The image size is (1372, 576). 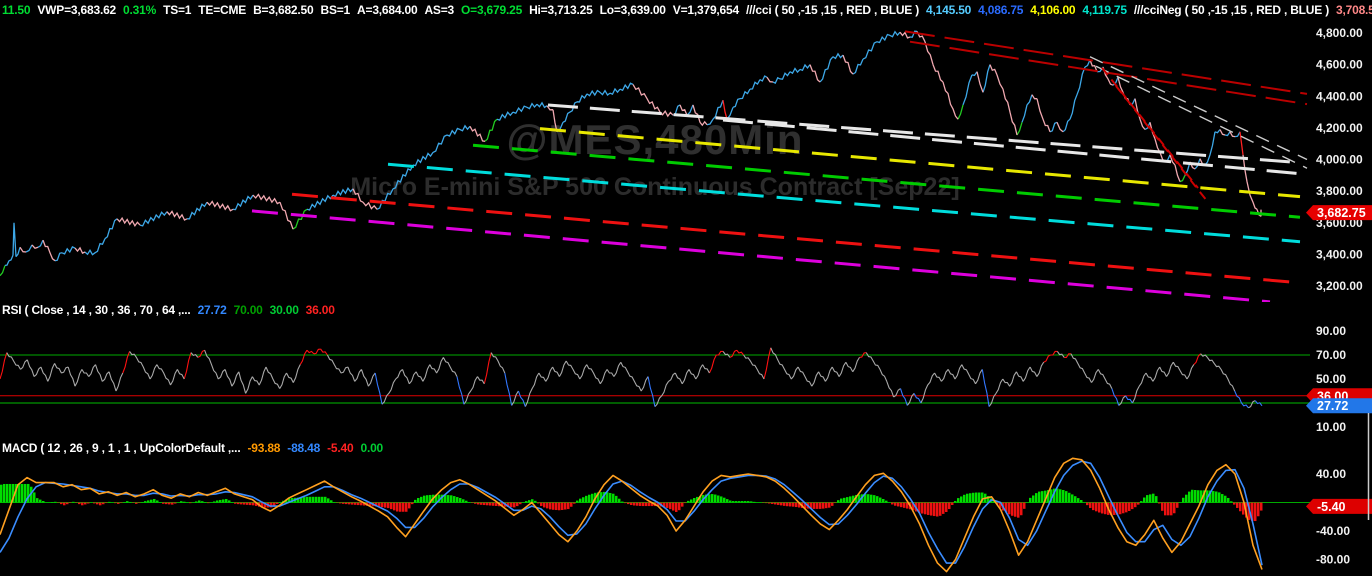 I want to click on axis-tick-label: 3,400.00, so click(x=1339, y=254).